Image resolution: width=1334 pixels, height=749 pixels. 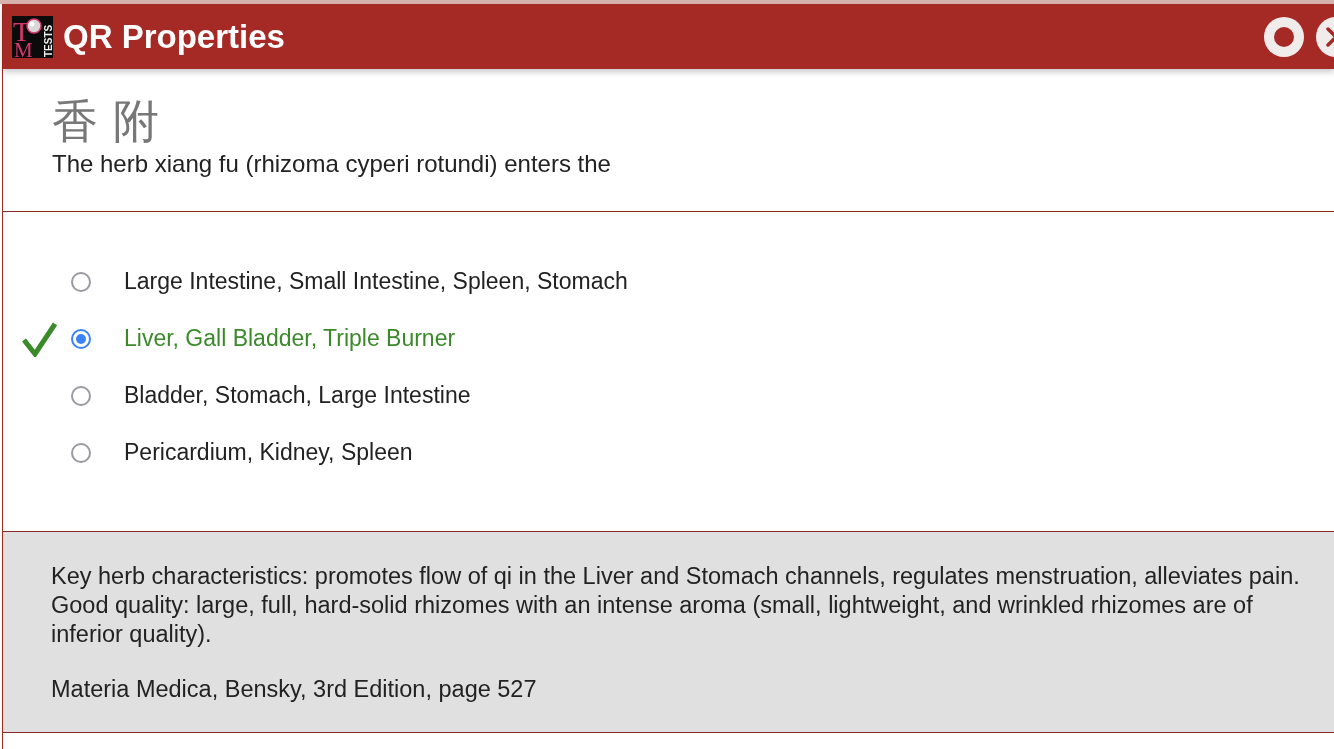 What do you see at coordinates (331, 164) in the screenshot?
I see `question-text: The herb xiang fu (rhizoma cyperi rotundi) enters the` at bounding box center [331, 164].